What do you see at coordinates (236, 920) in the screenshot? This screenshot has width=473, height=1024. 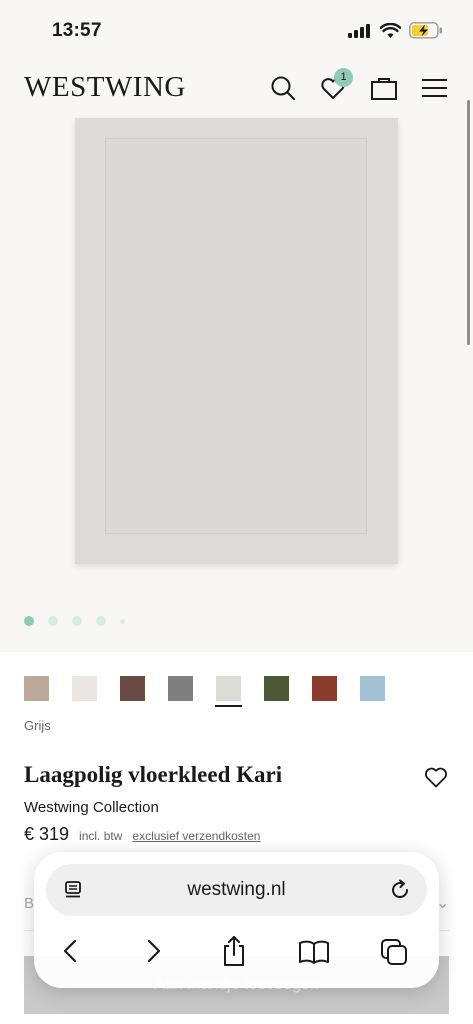 I see `browser-toolbar: westwing.nl` at bounding box center [236, 920].